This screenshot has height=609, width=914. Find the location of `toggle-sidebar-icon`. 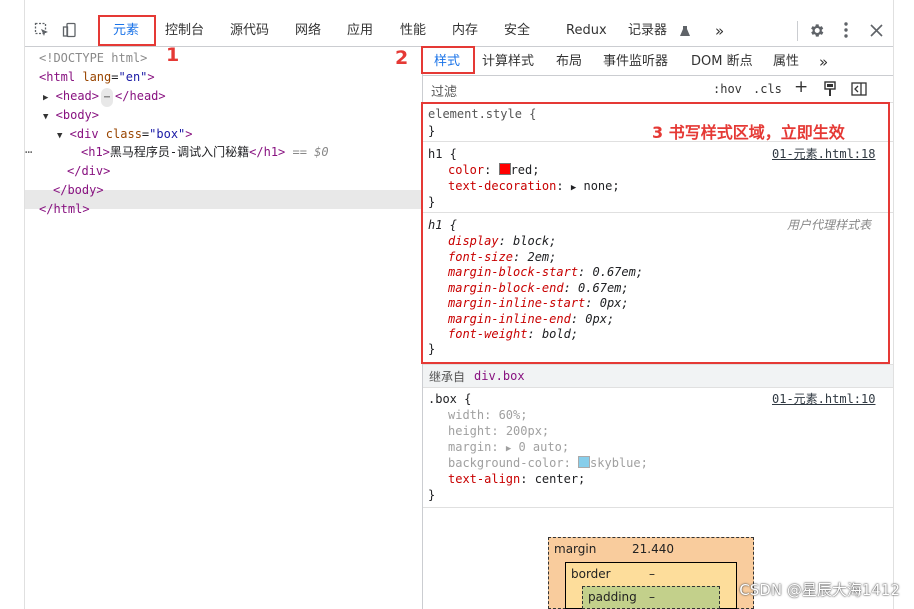

toggle-sidebar-icon is located at coordinates (859, 91).